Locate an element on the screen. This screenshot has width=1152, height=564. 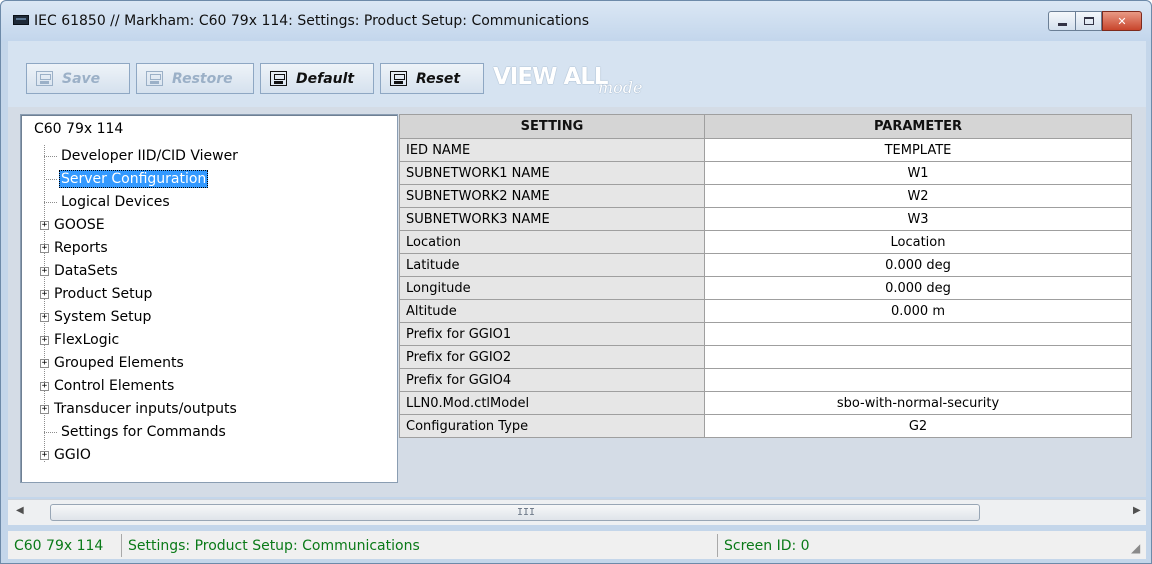
default-button: Default is located at coordinates (317, 78).